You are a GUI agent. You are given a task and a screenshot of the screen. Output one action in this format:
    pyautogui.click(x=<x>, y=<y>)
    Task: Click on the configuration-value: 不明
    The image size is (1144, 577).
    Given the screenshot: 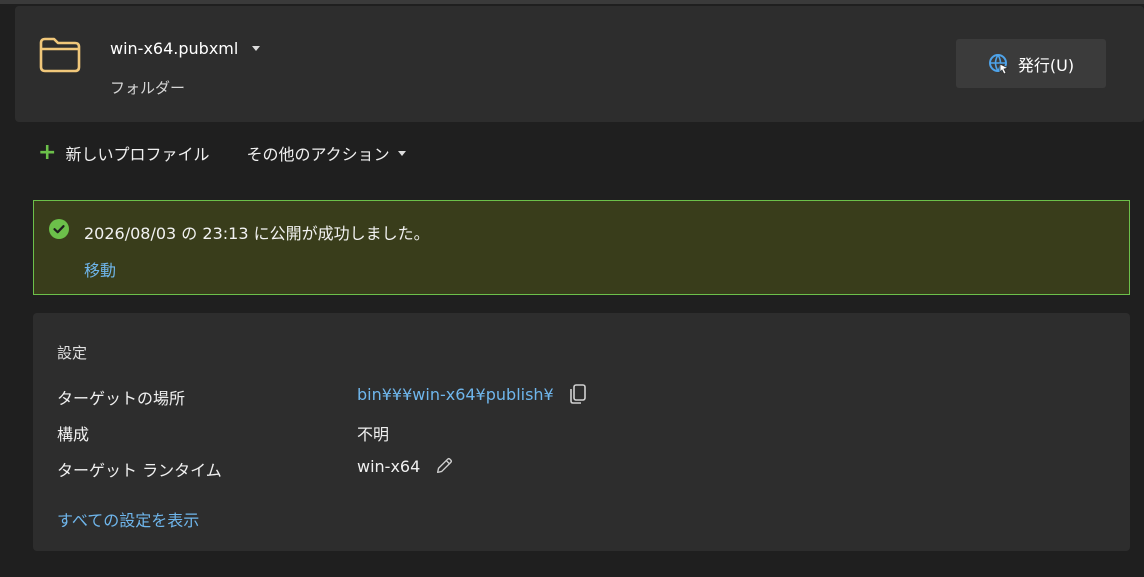 What is the action you would take?
    pyautogui.click(x=373, y=434)
    